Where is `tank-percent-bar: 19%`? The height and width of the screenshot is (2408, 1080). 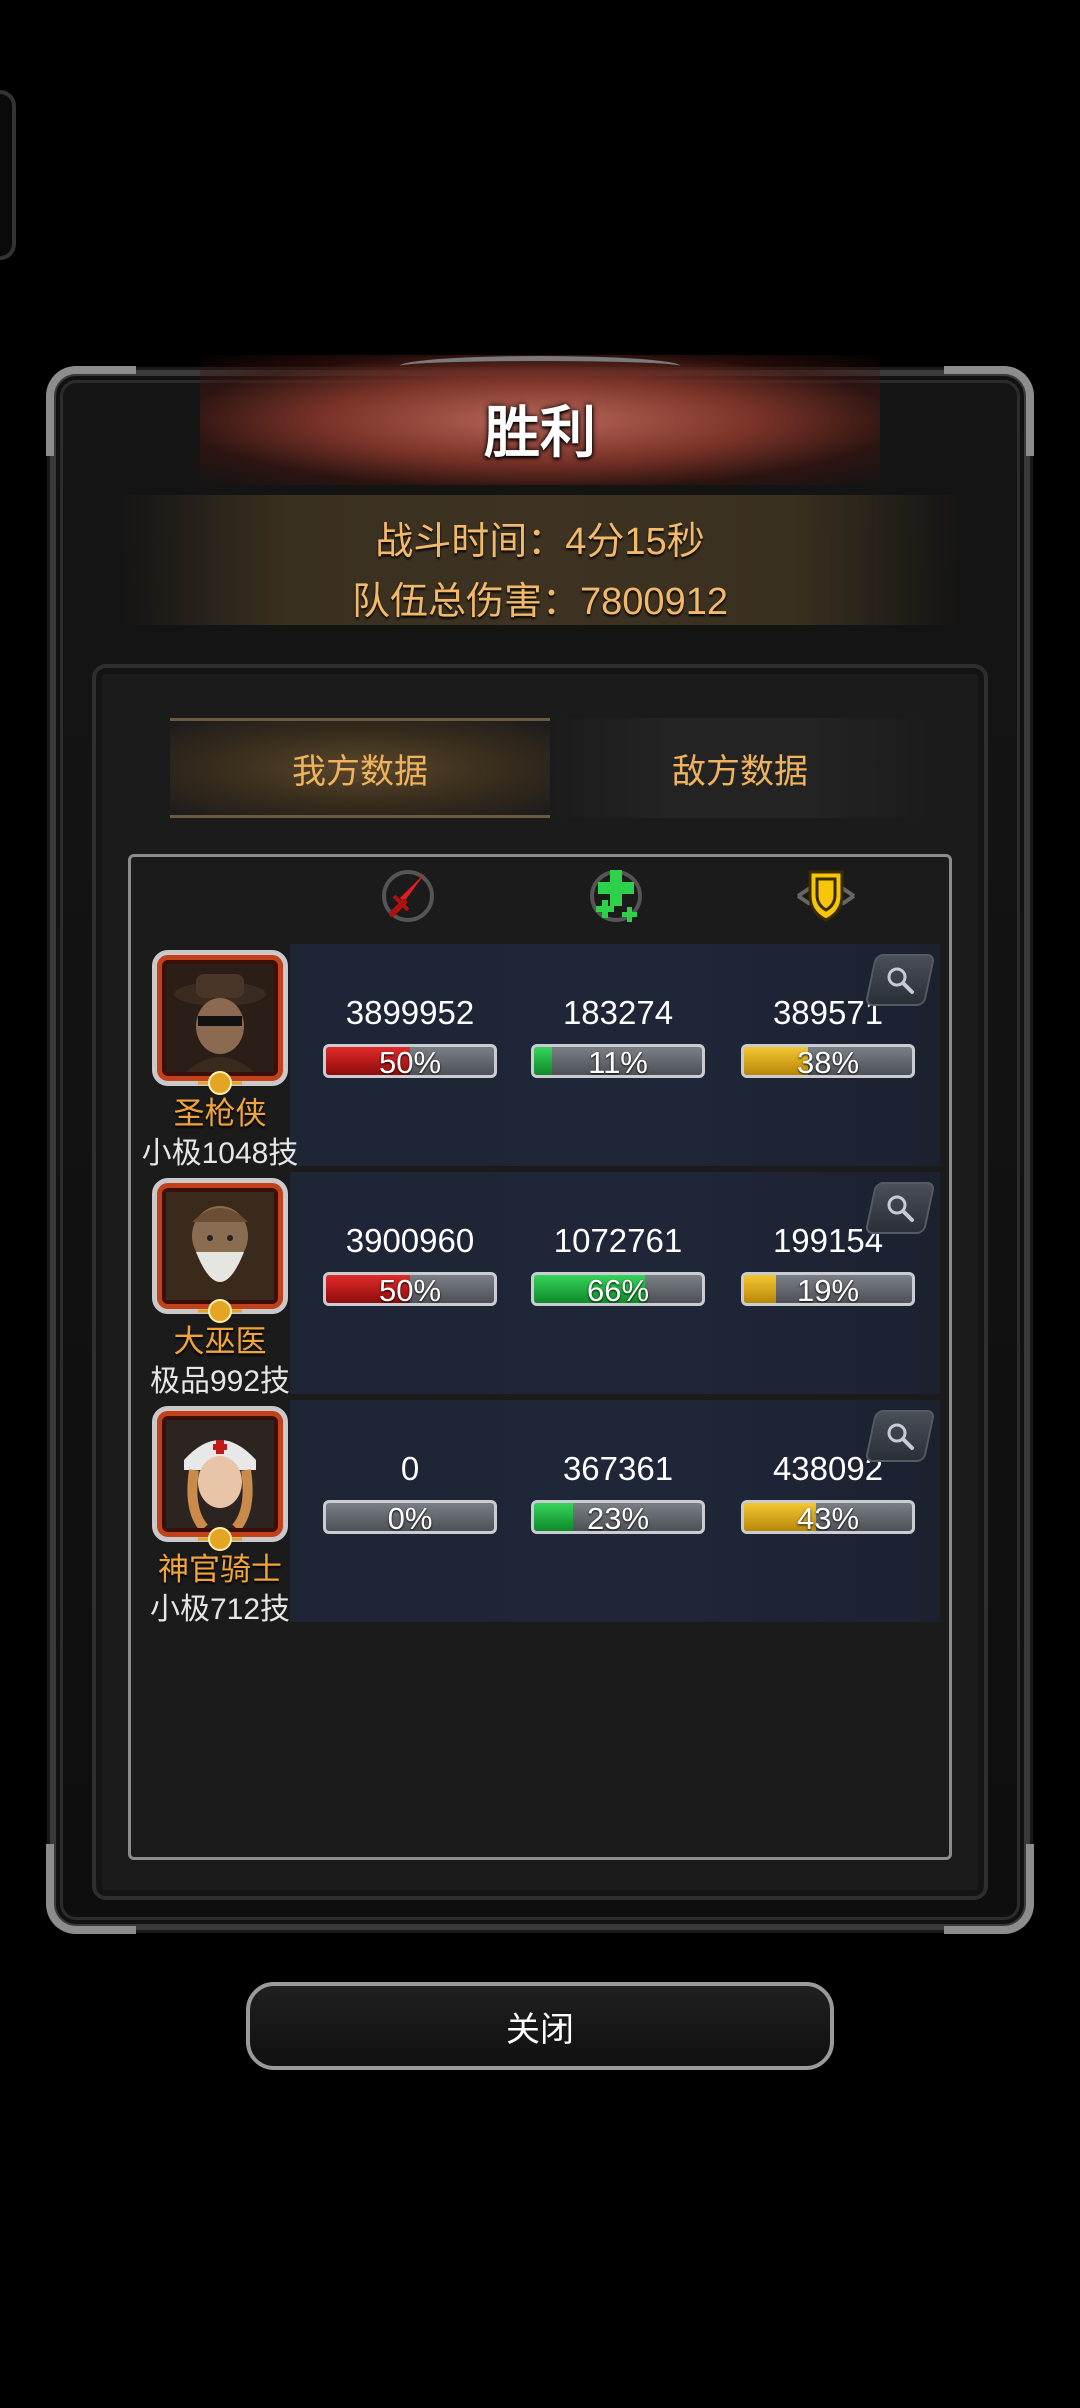 tank-percent-bar: 19% is located at coordinates (828, 1289).